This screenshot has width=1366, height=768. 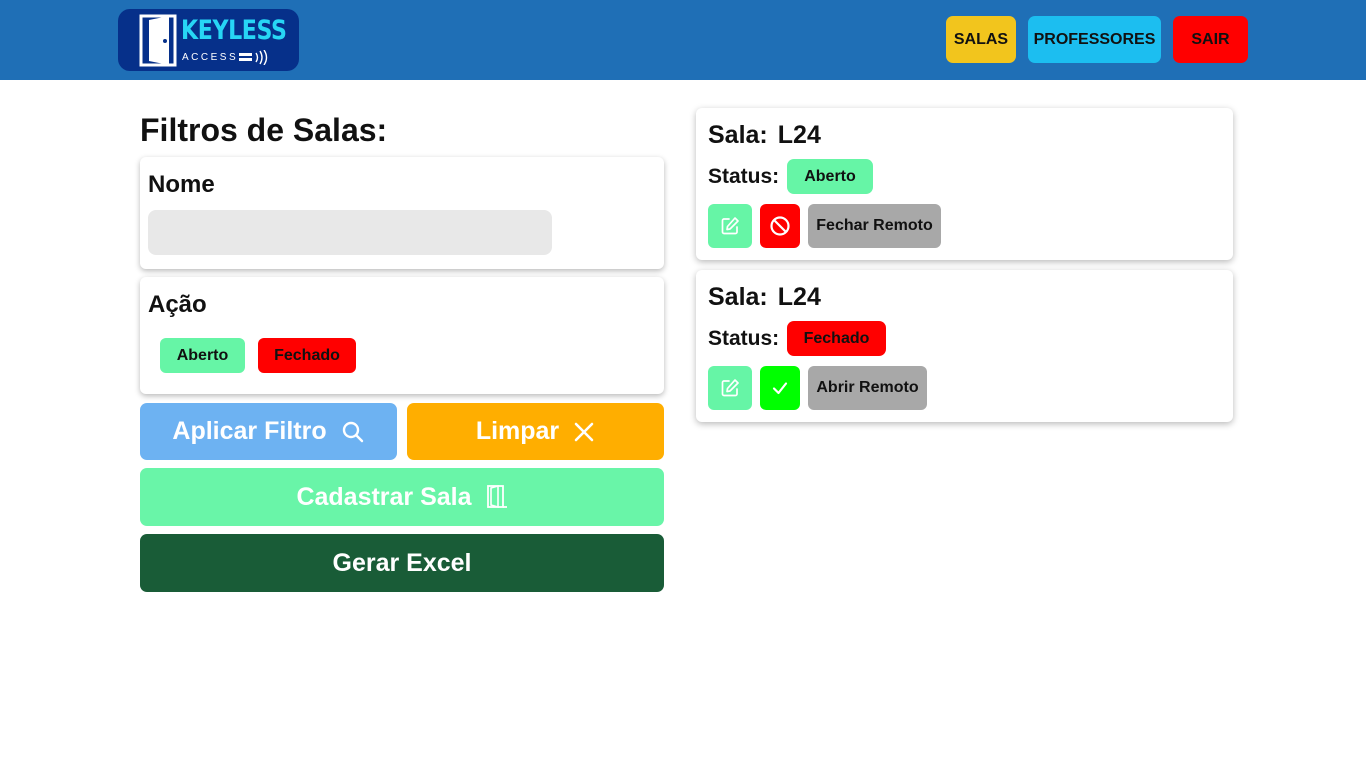 I want to click on search-icon, so click(x=352, y=431).